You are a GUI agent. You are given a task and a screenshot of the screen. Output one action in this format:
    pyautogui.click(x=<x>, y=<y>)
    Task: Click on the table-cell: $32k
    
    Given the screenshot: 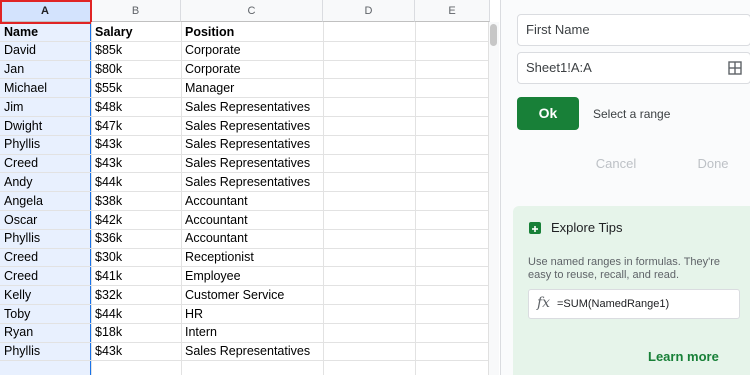 What is the action you would take?
    pyautogui.click(x=137, y=295)
    